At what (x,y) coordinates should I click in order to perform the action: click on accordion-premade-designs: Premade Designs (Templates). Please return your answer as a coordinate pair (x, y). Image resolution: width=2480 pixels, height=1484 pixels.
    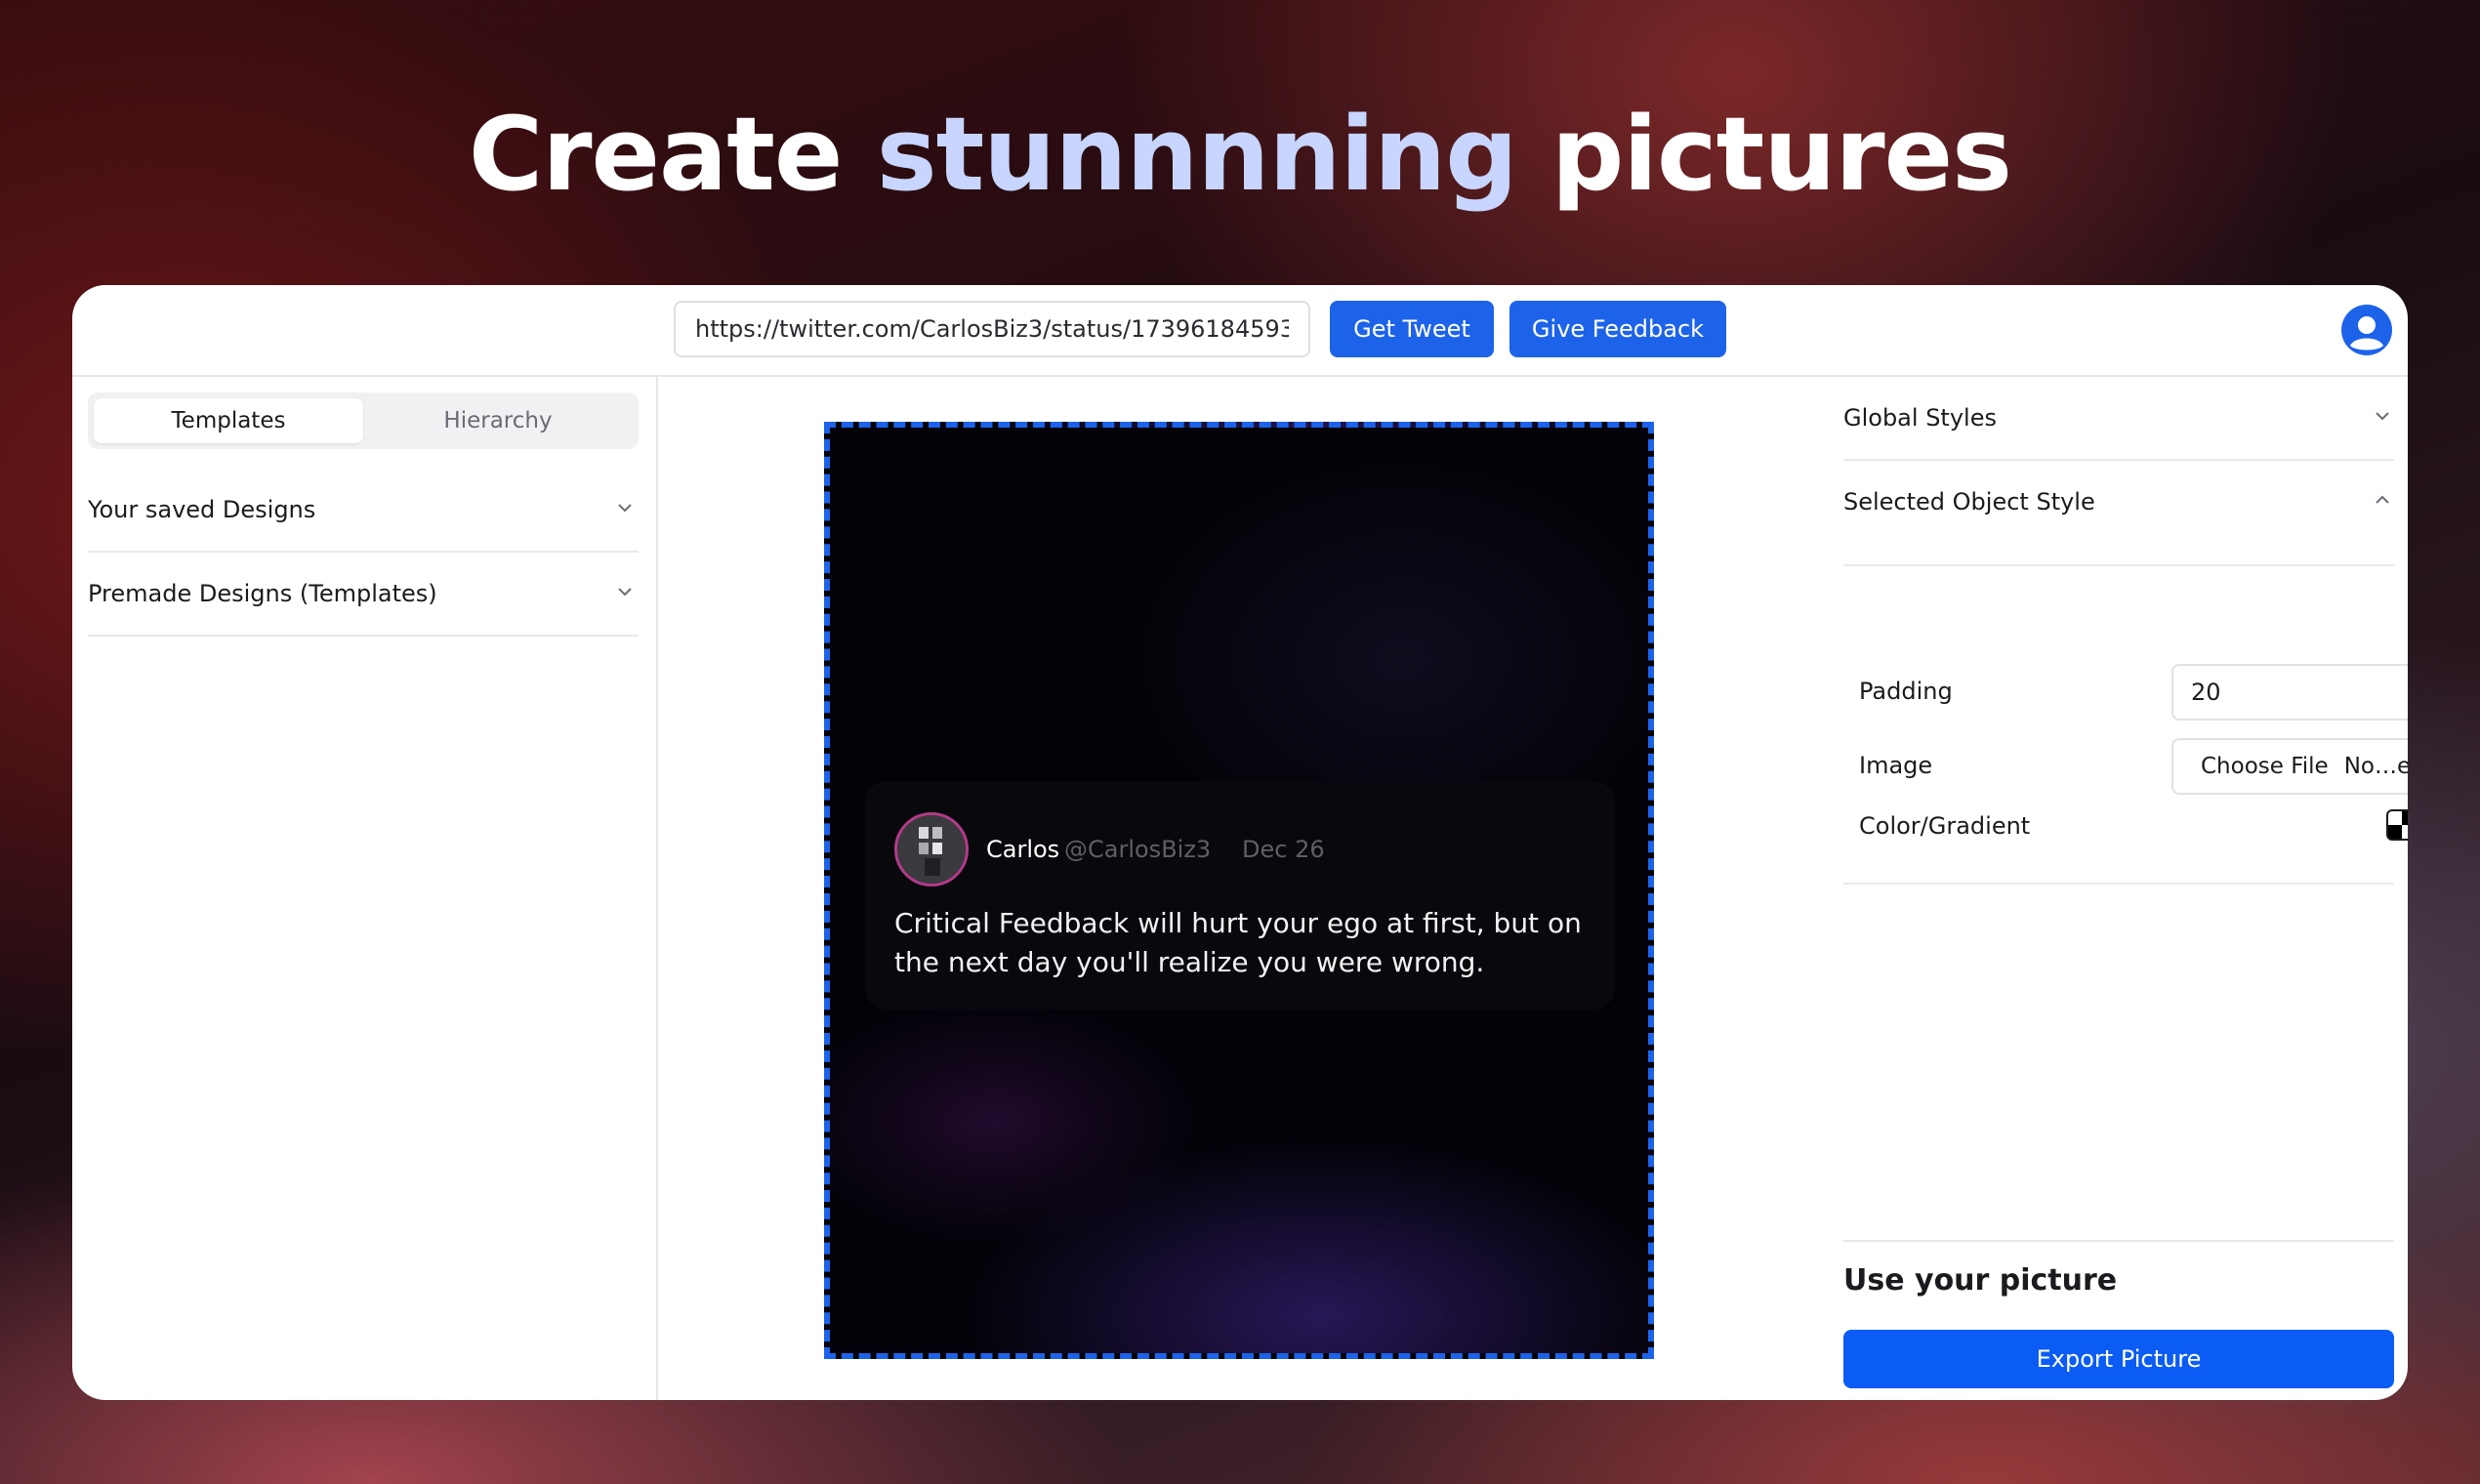
    Looking at the image, I should click on (364, 595).